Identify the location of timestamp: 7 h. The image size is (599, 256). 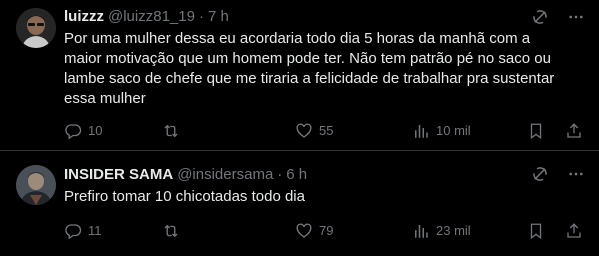
(218, 17).